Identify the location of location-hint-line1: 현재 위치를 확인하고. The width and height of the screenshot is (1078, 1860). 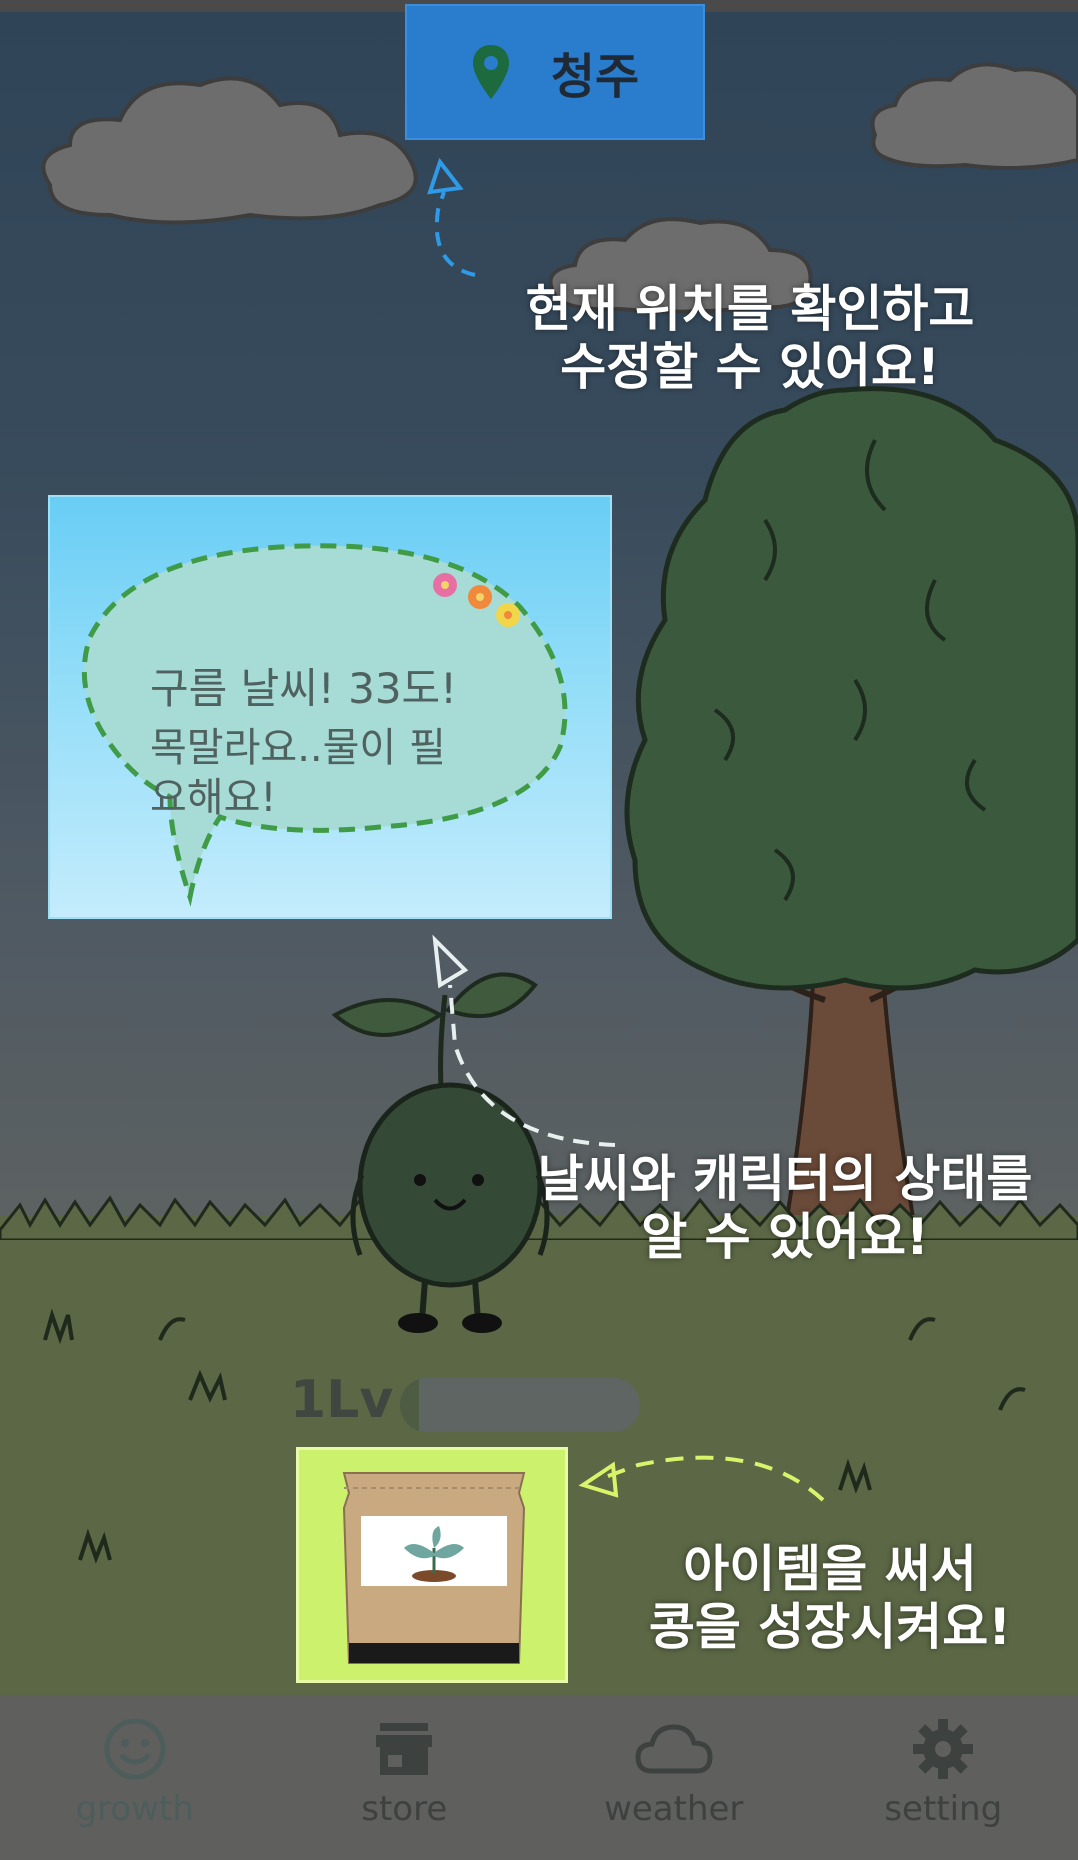
(750, 309).